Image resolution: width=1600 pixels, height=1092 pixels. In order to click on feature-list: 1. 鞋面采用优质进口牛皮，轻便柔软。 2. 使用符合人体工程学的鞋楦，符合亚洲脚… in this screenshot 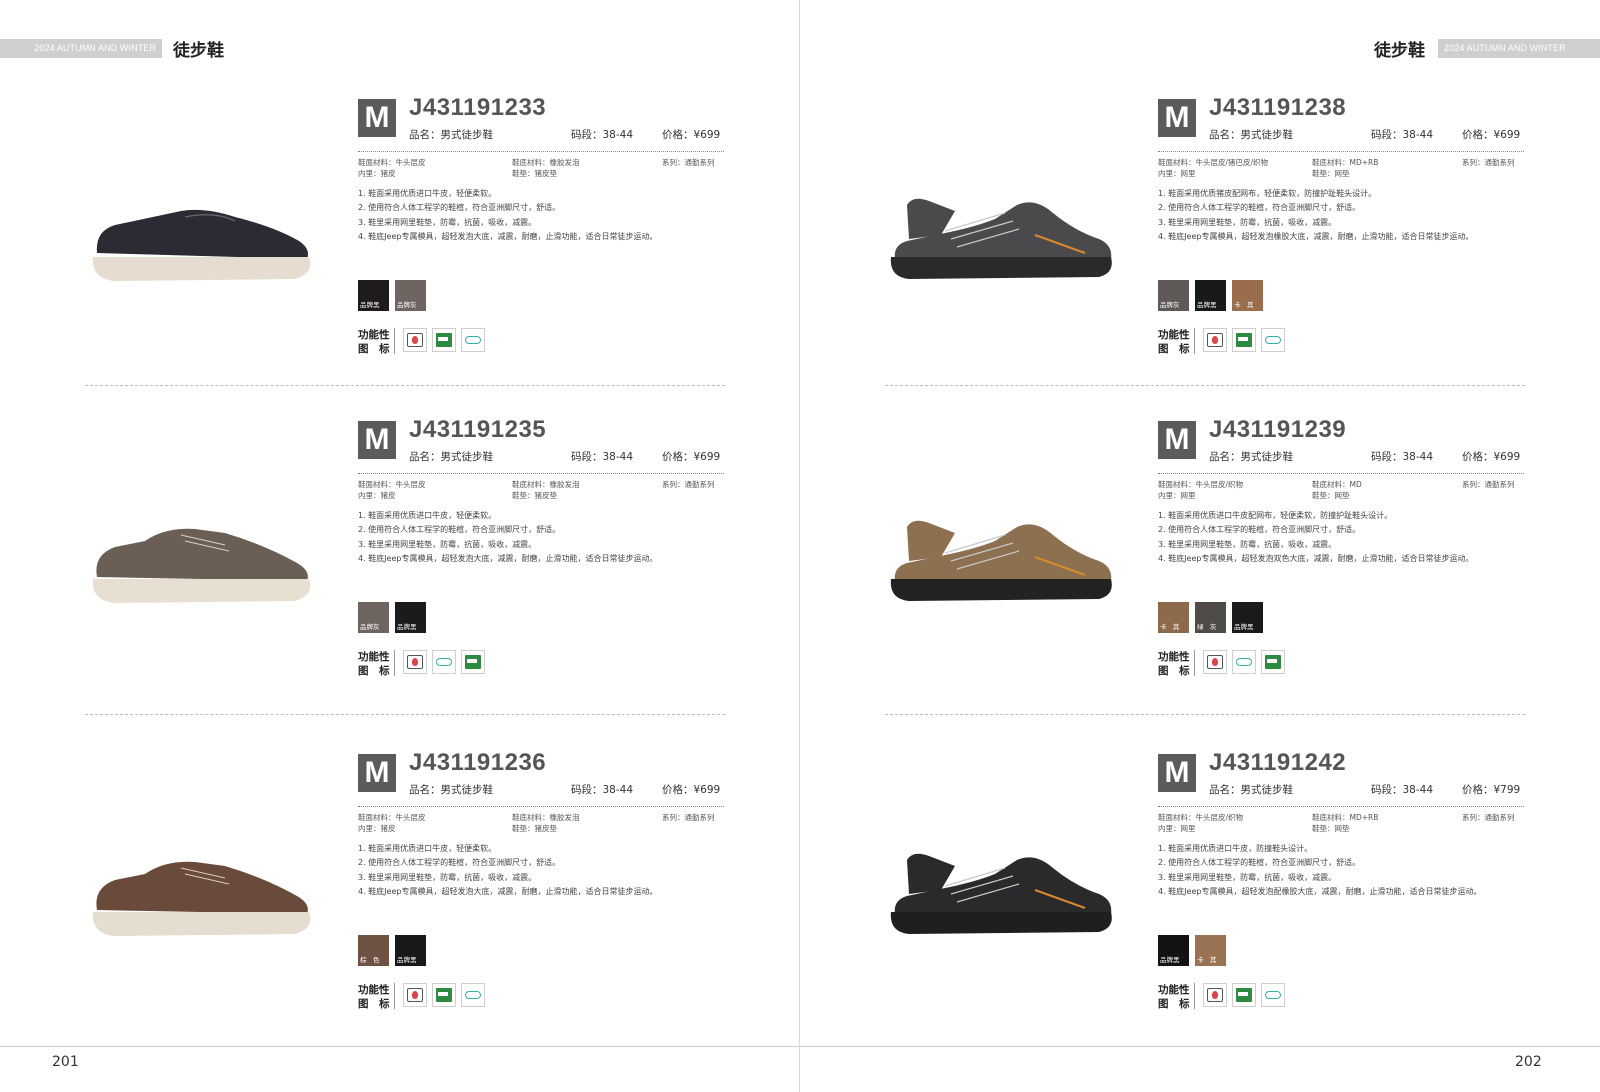, I will do `click(507, 870)`.